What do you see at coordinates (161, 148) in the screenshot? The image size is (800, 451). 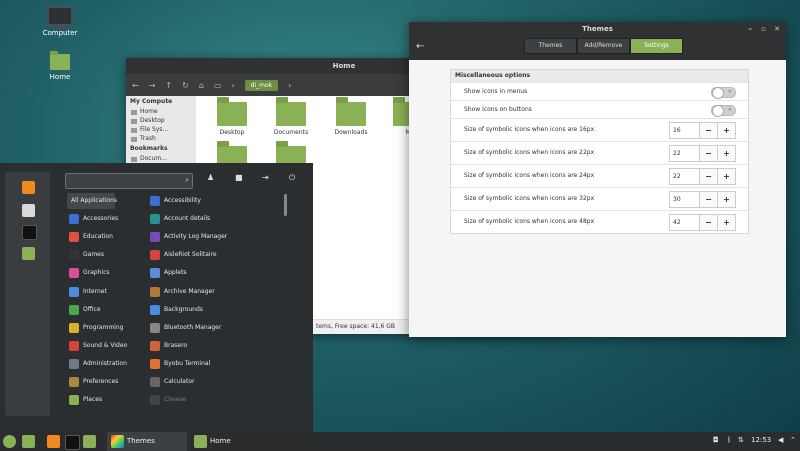 I see `sidebar-header: Bookmarks` at bounding box center [161, 148].